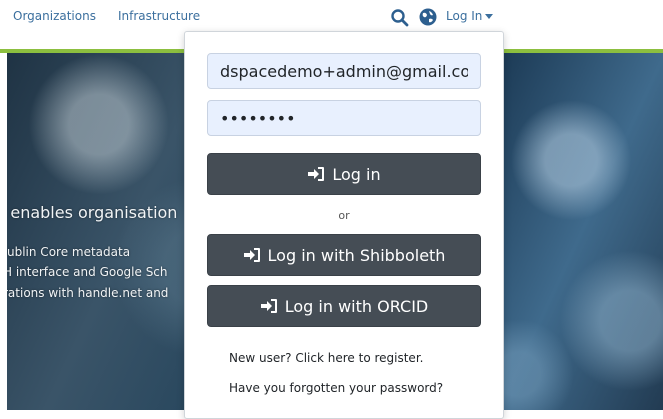 This screenshot has width=663, height=419. Describe the element at coordinates (356, 174) in the screenshot. I see `login-button-label: Log in` at that location.